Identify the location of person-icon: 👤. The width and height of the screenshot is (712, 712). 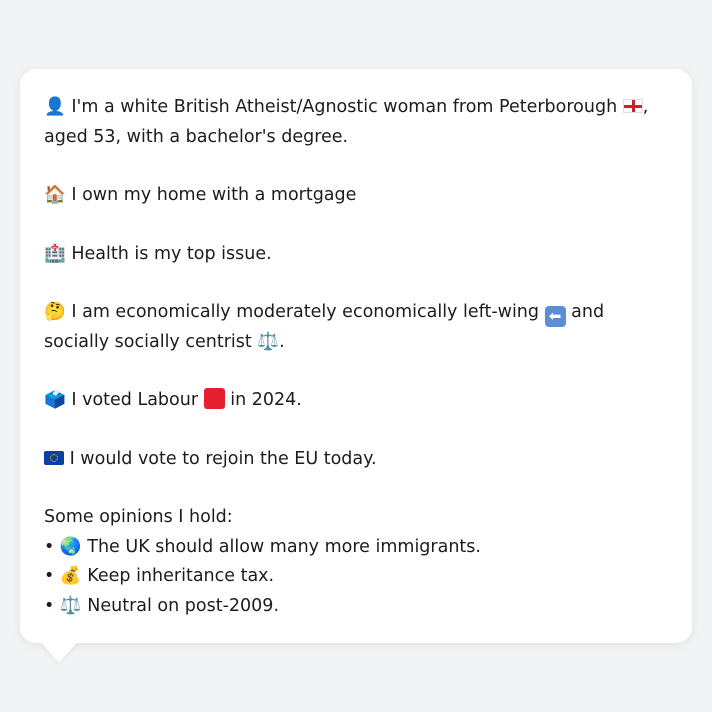
(55, 107).